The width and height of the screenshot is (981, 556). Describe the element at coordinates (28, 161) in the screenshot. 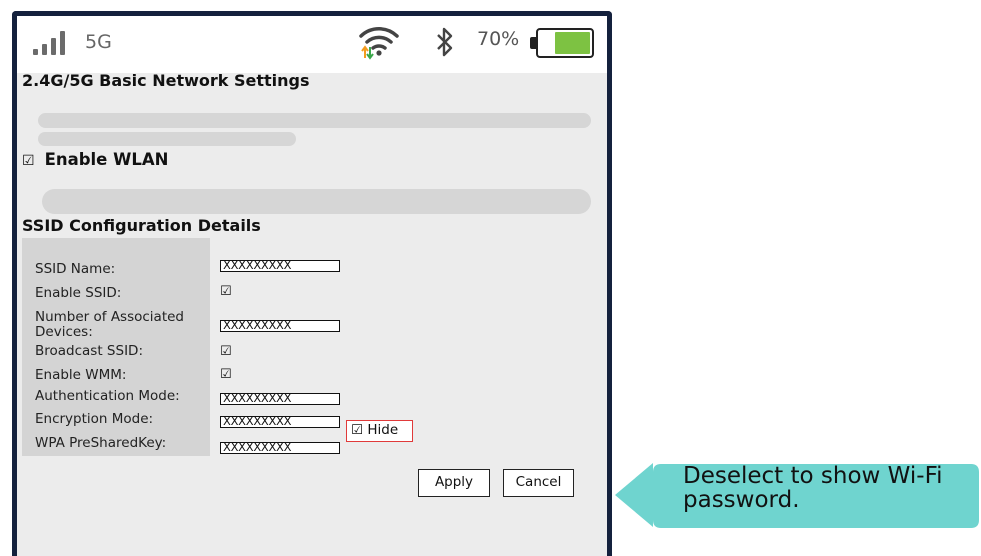

I see `enable-wlan-checkbox: ☑` at that location.